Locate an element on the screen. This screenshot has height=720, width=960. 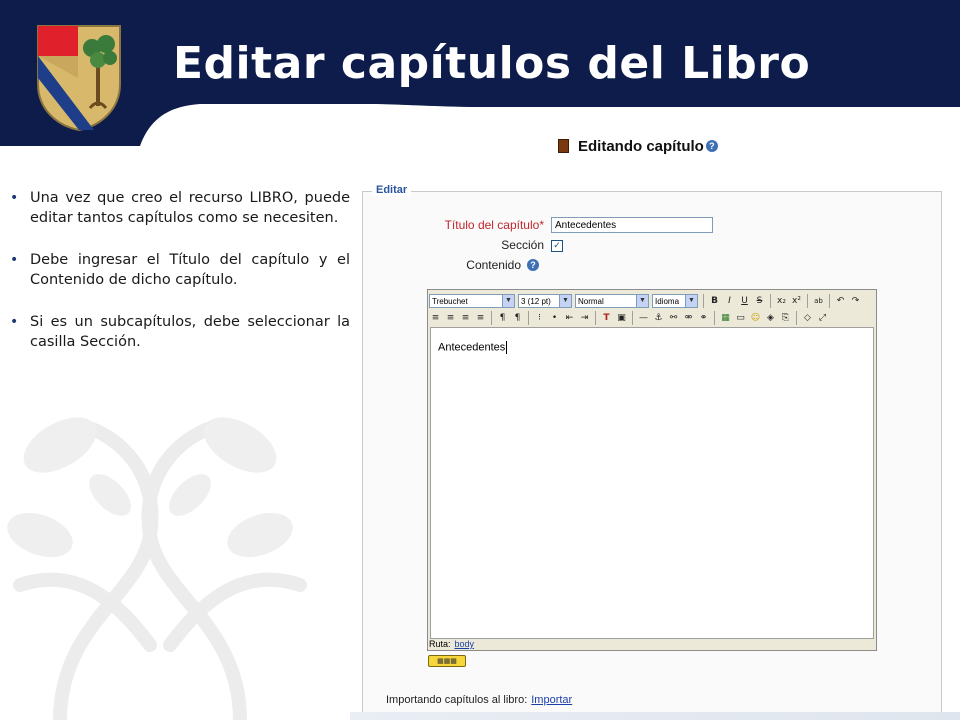
table-icon: ▭ is located at coordinates (740, 318).